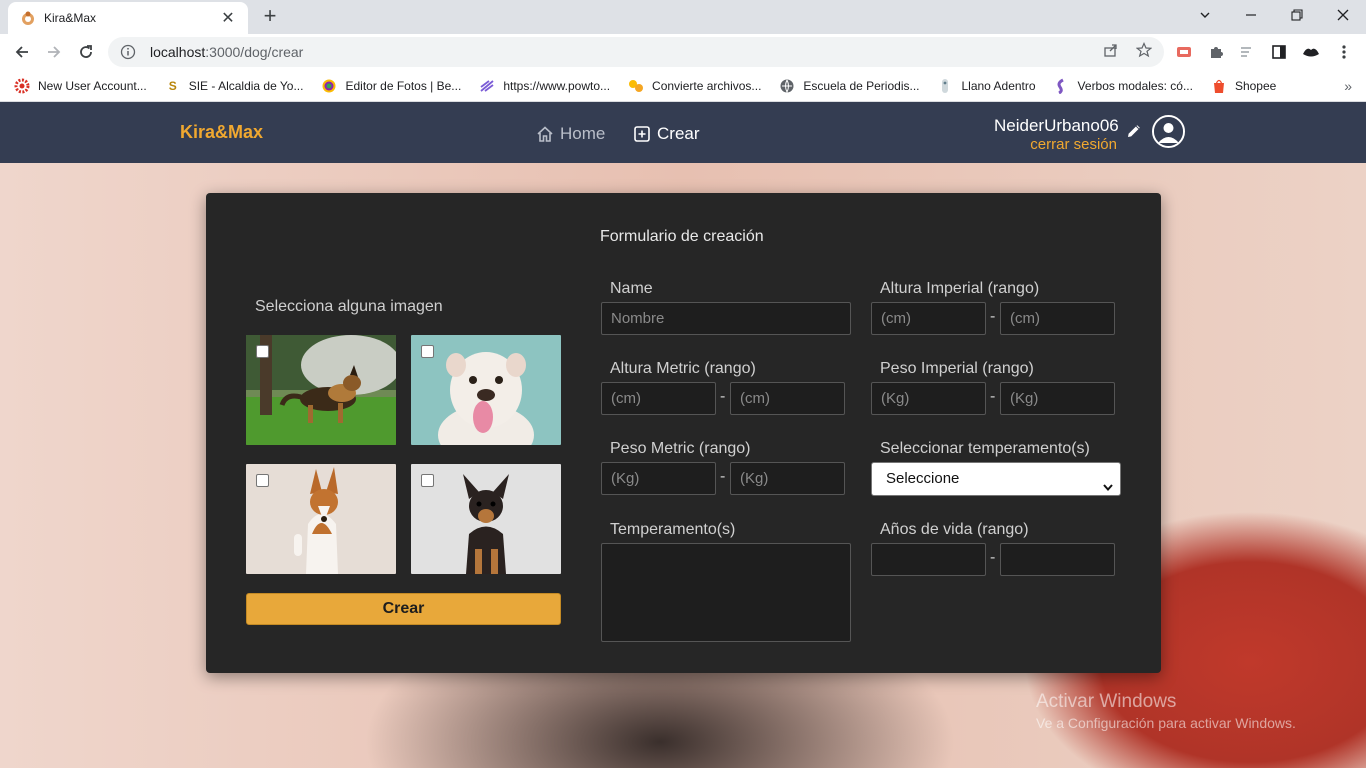  Describe the element at coordinates (1311, 52) in the screenshot. I see `profile-icon` at that location.